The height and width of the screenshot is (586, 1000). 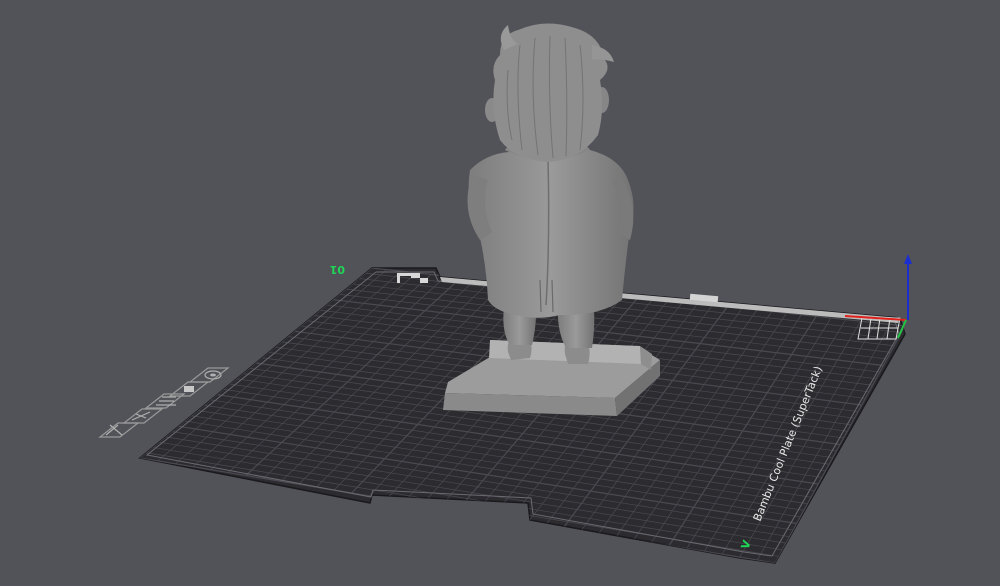 What do you see at coordinates (551, 234) in the screenshot?
I see `torso` at bounding box center [551, 234].